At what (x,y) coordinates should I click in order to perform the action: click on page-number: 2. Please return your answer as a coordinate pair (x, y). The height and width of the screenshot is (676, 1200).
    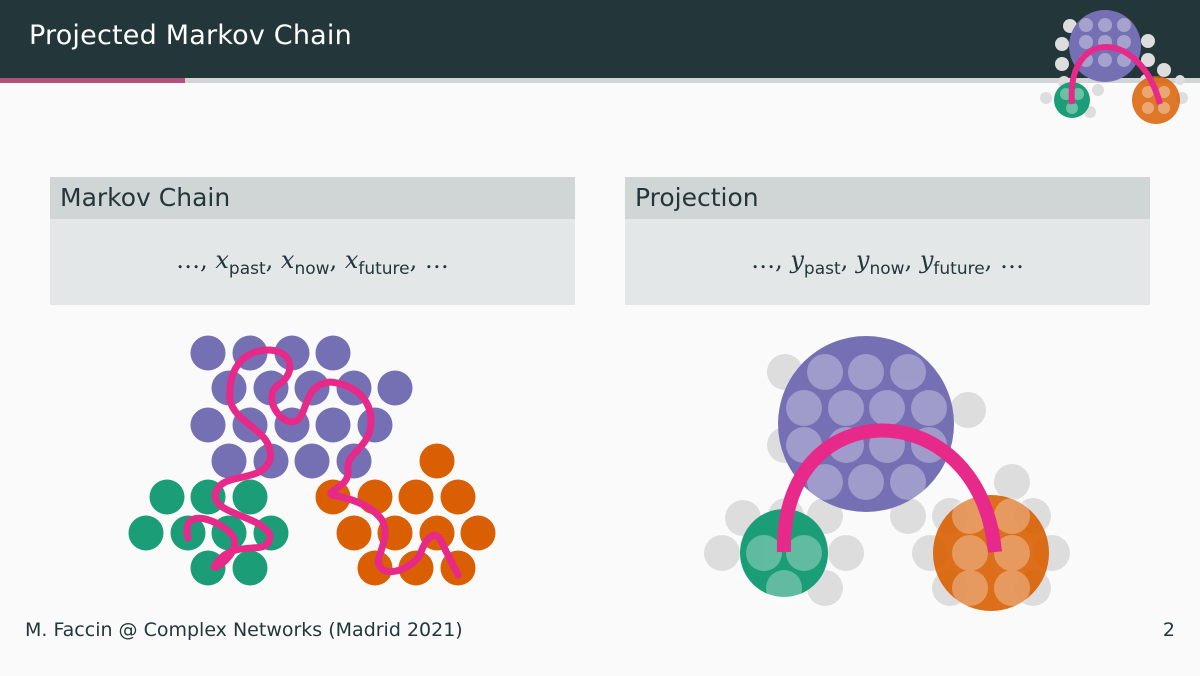
    Looking at the image, I should click on (1168, 630).